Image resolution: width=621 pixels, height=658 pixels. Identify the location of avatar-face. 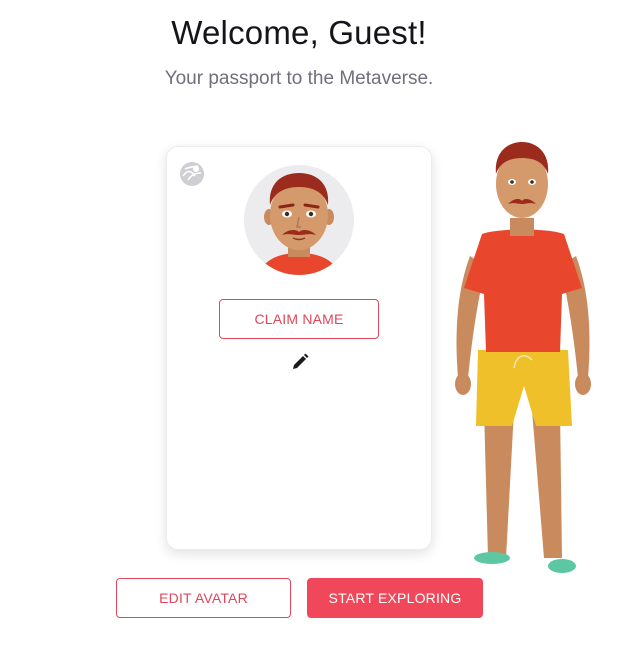
(299, 220).